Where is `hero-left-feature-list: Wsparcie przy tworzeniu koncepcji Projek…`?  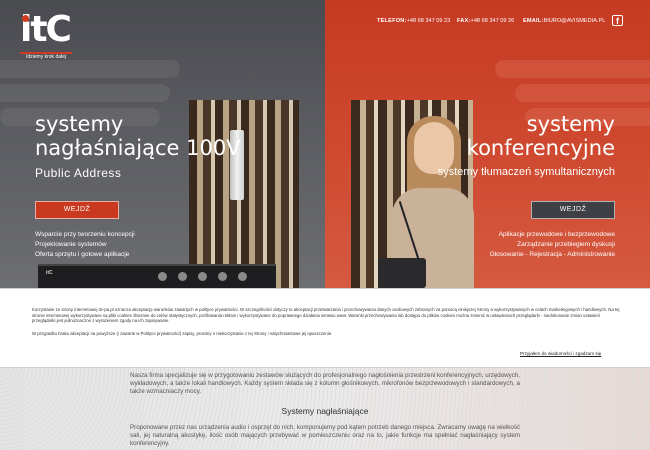 hero-left-feature-list: Wsparcie przy tworzeniu koncepcji Projek… is located at coordinates (85, 245).